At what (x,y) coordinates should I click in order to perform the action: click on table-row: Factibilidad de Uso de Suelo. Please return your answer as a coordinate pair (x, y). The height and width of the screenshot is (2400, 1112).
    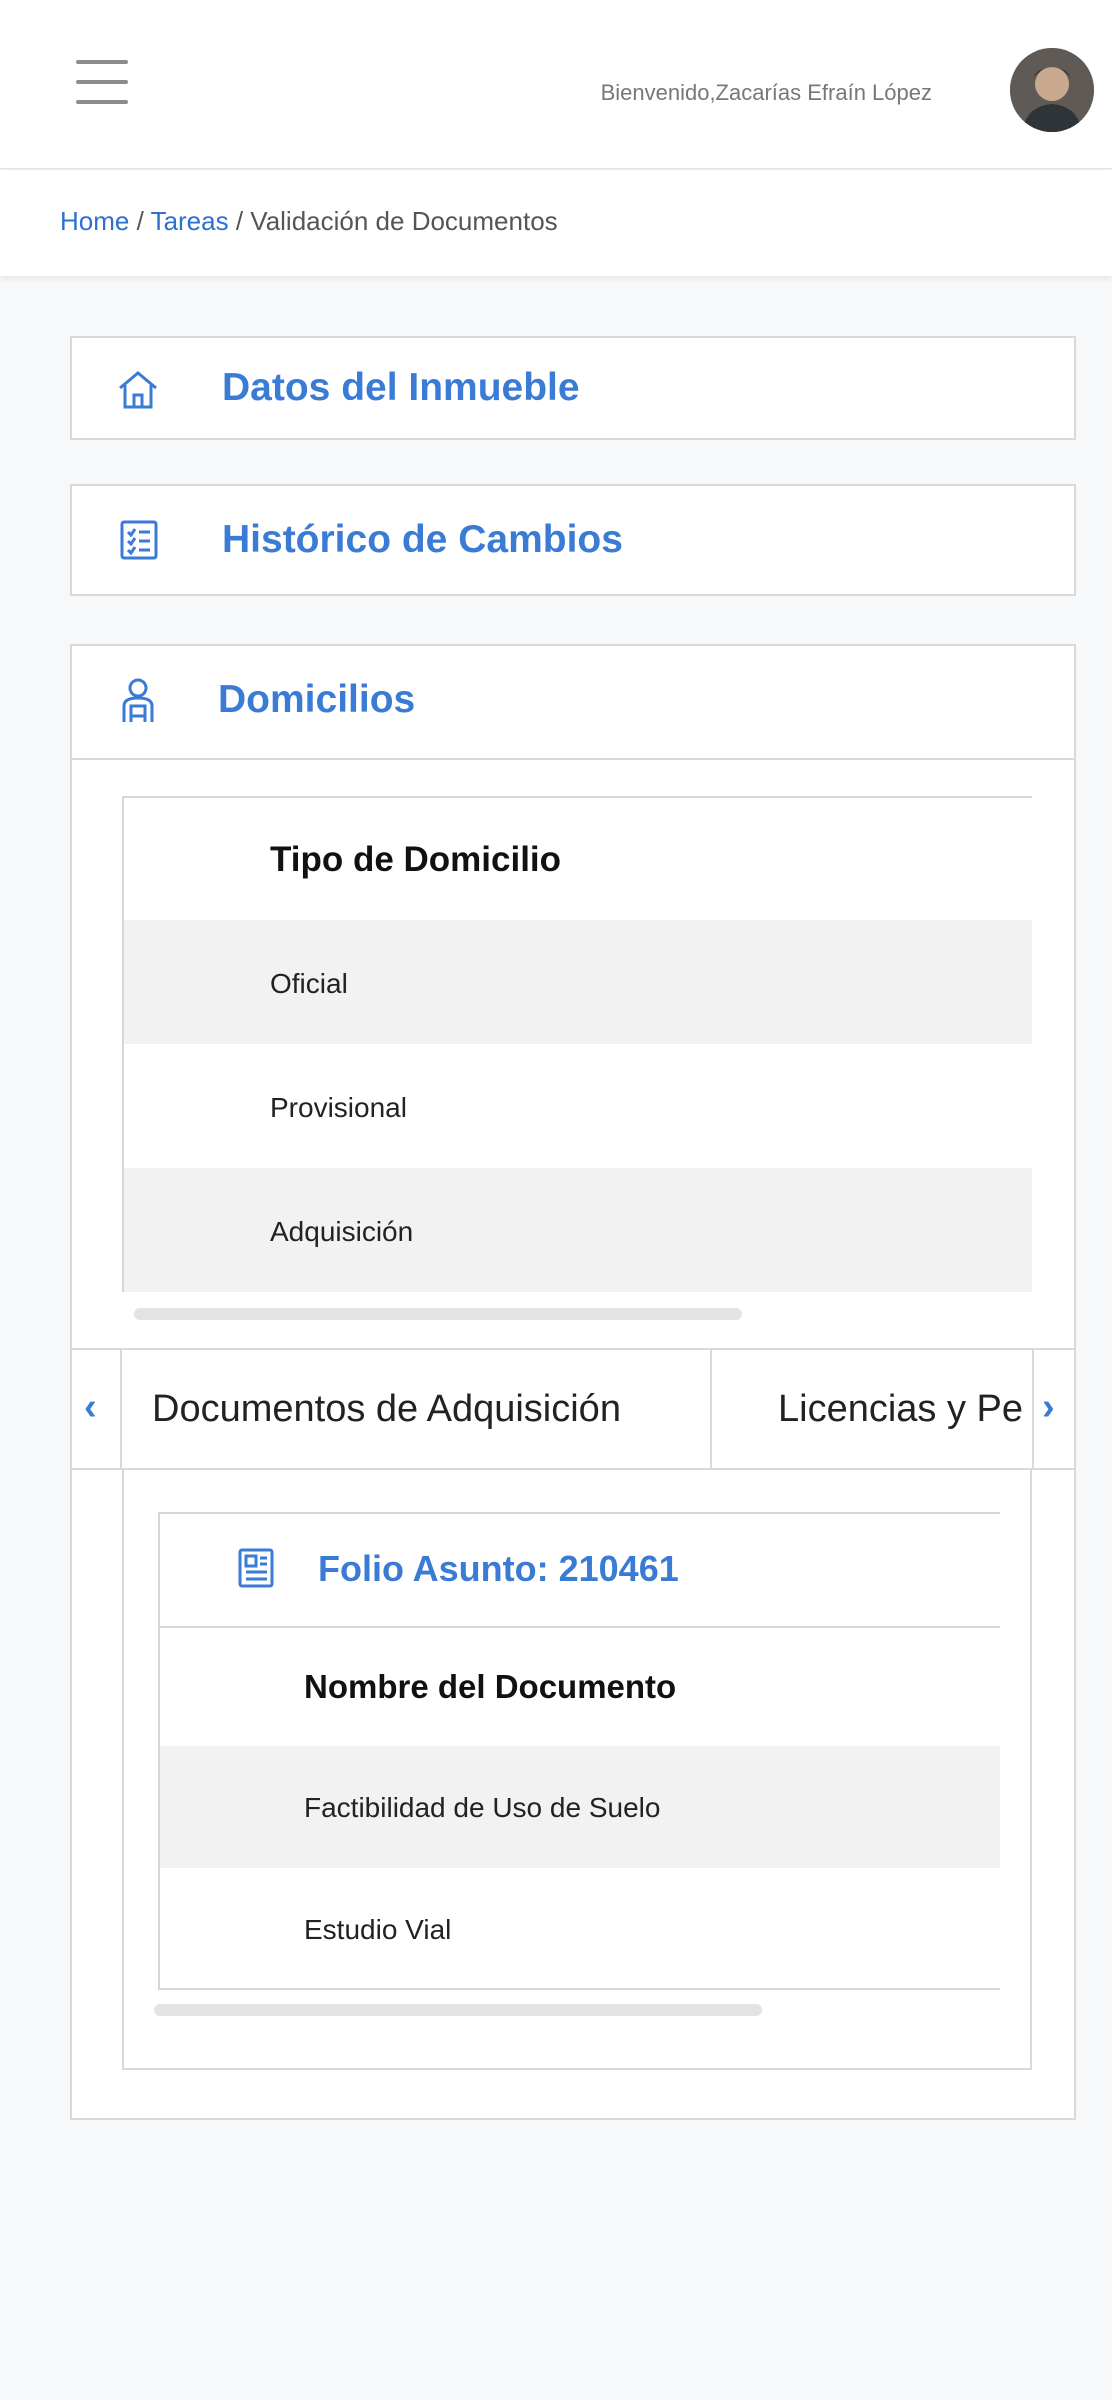
    Looking at the image, I should click on (580, 1807).